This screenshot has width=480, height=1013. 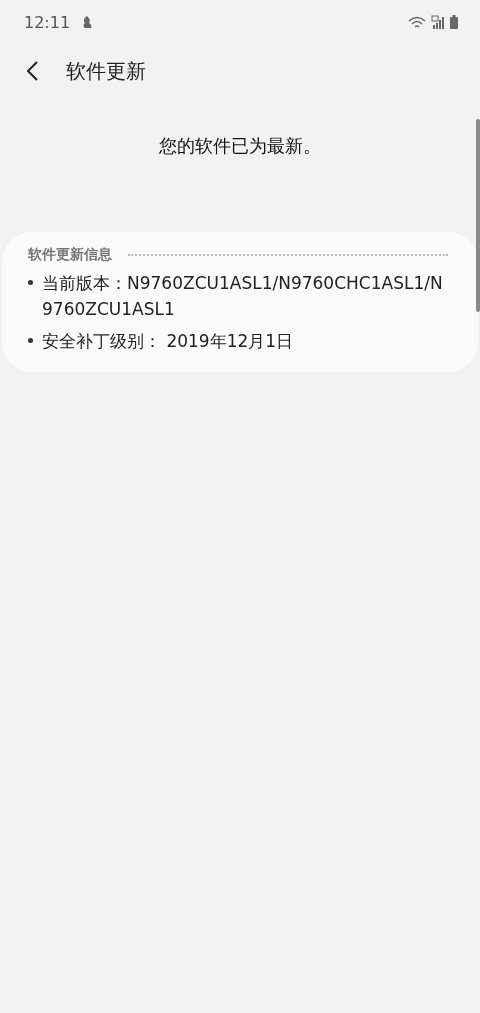 I want to click on info-text: 当前版本：N9760ZCU1ASL1/N9760CHC1ASL1/N9760ZCU1ASL1, so click(x=243, y=296).